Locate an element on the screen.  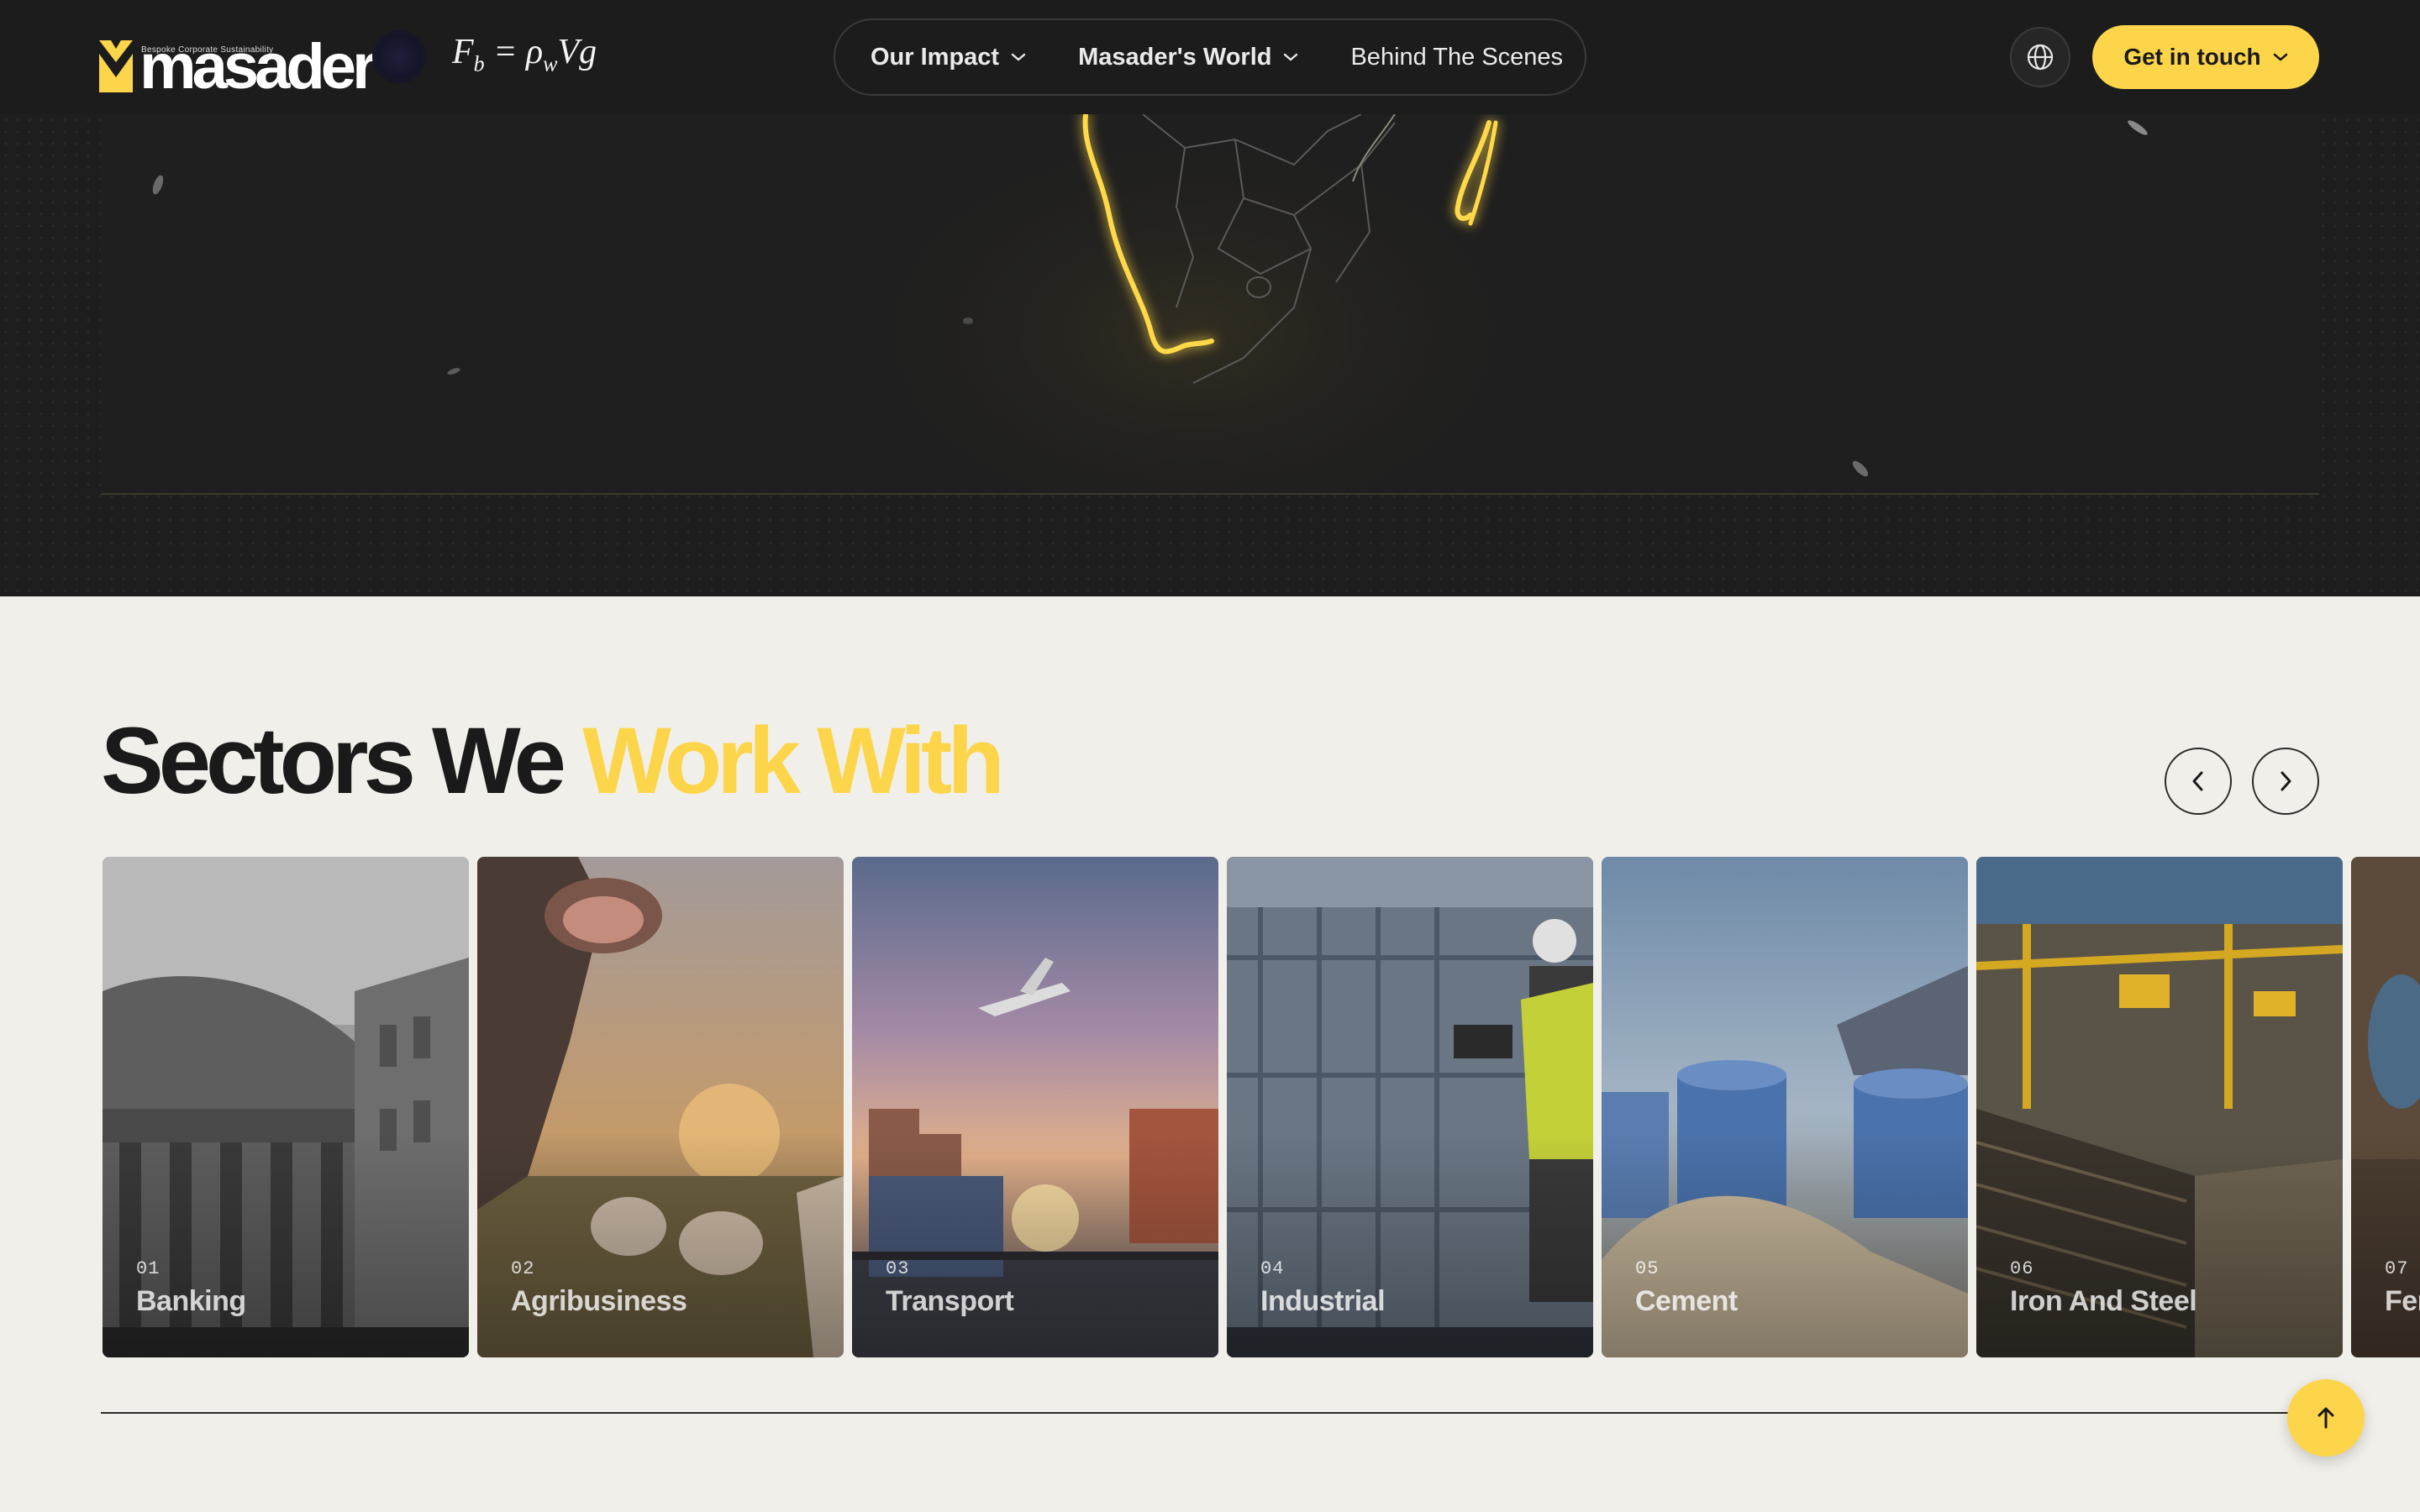
masader-logo-icon is located at coordinates (116, 66).